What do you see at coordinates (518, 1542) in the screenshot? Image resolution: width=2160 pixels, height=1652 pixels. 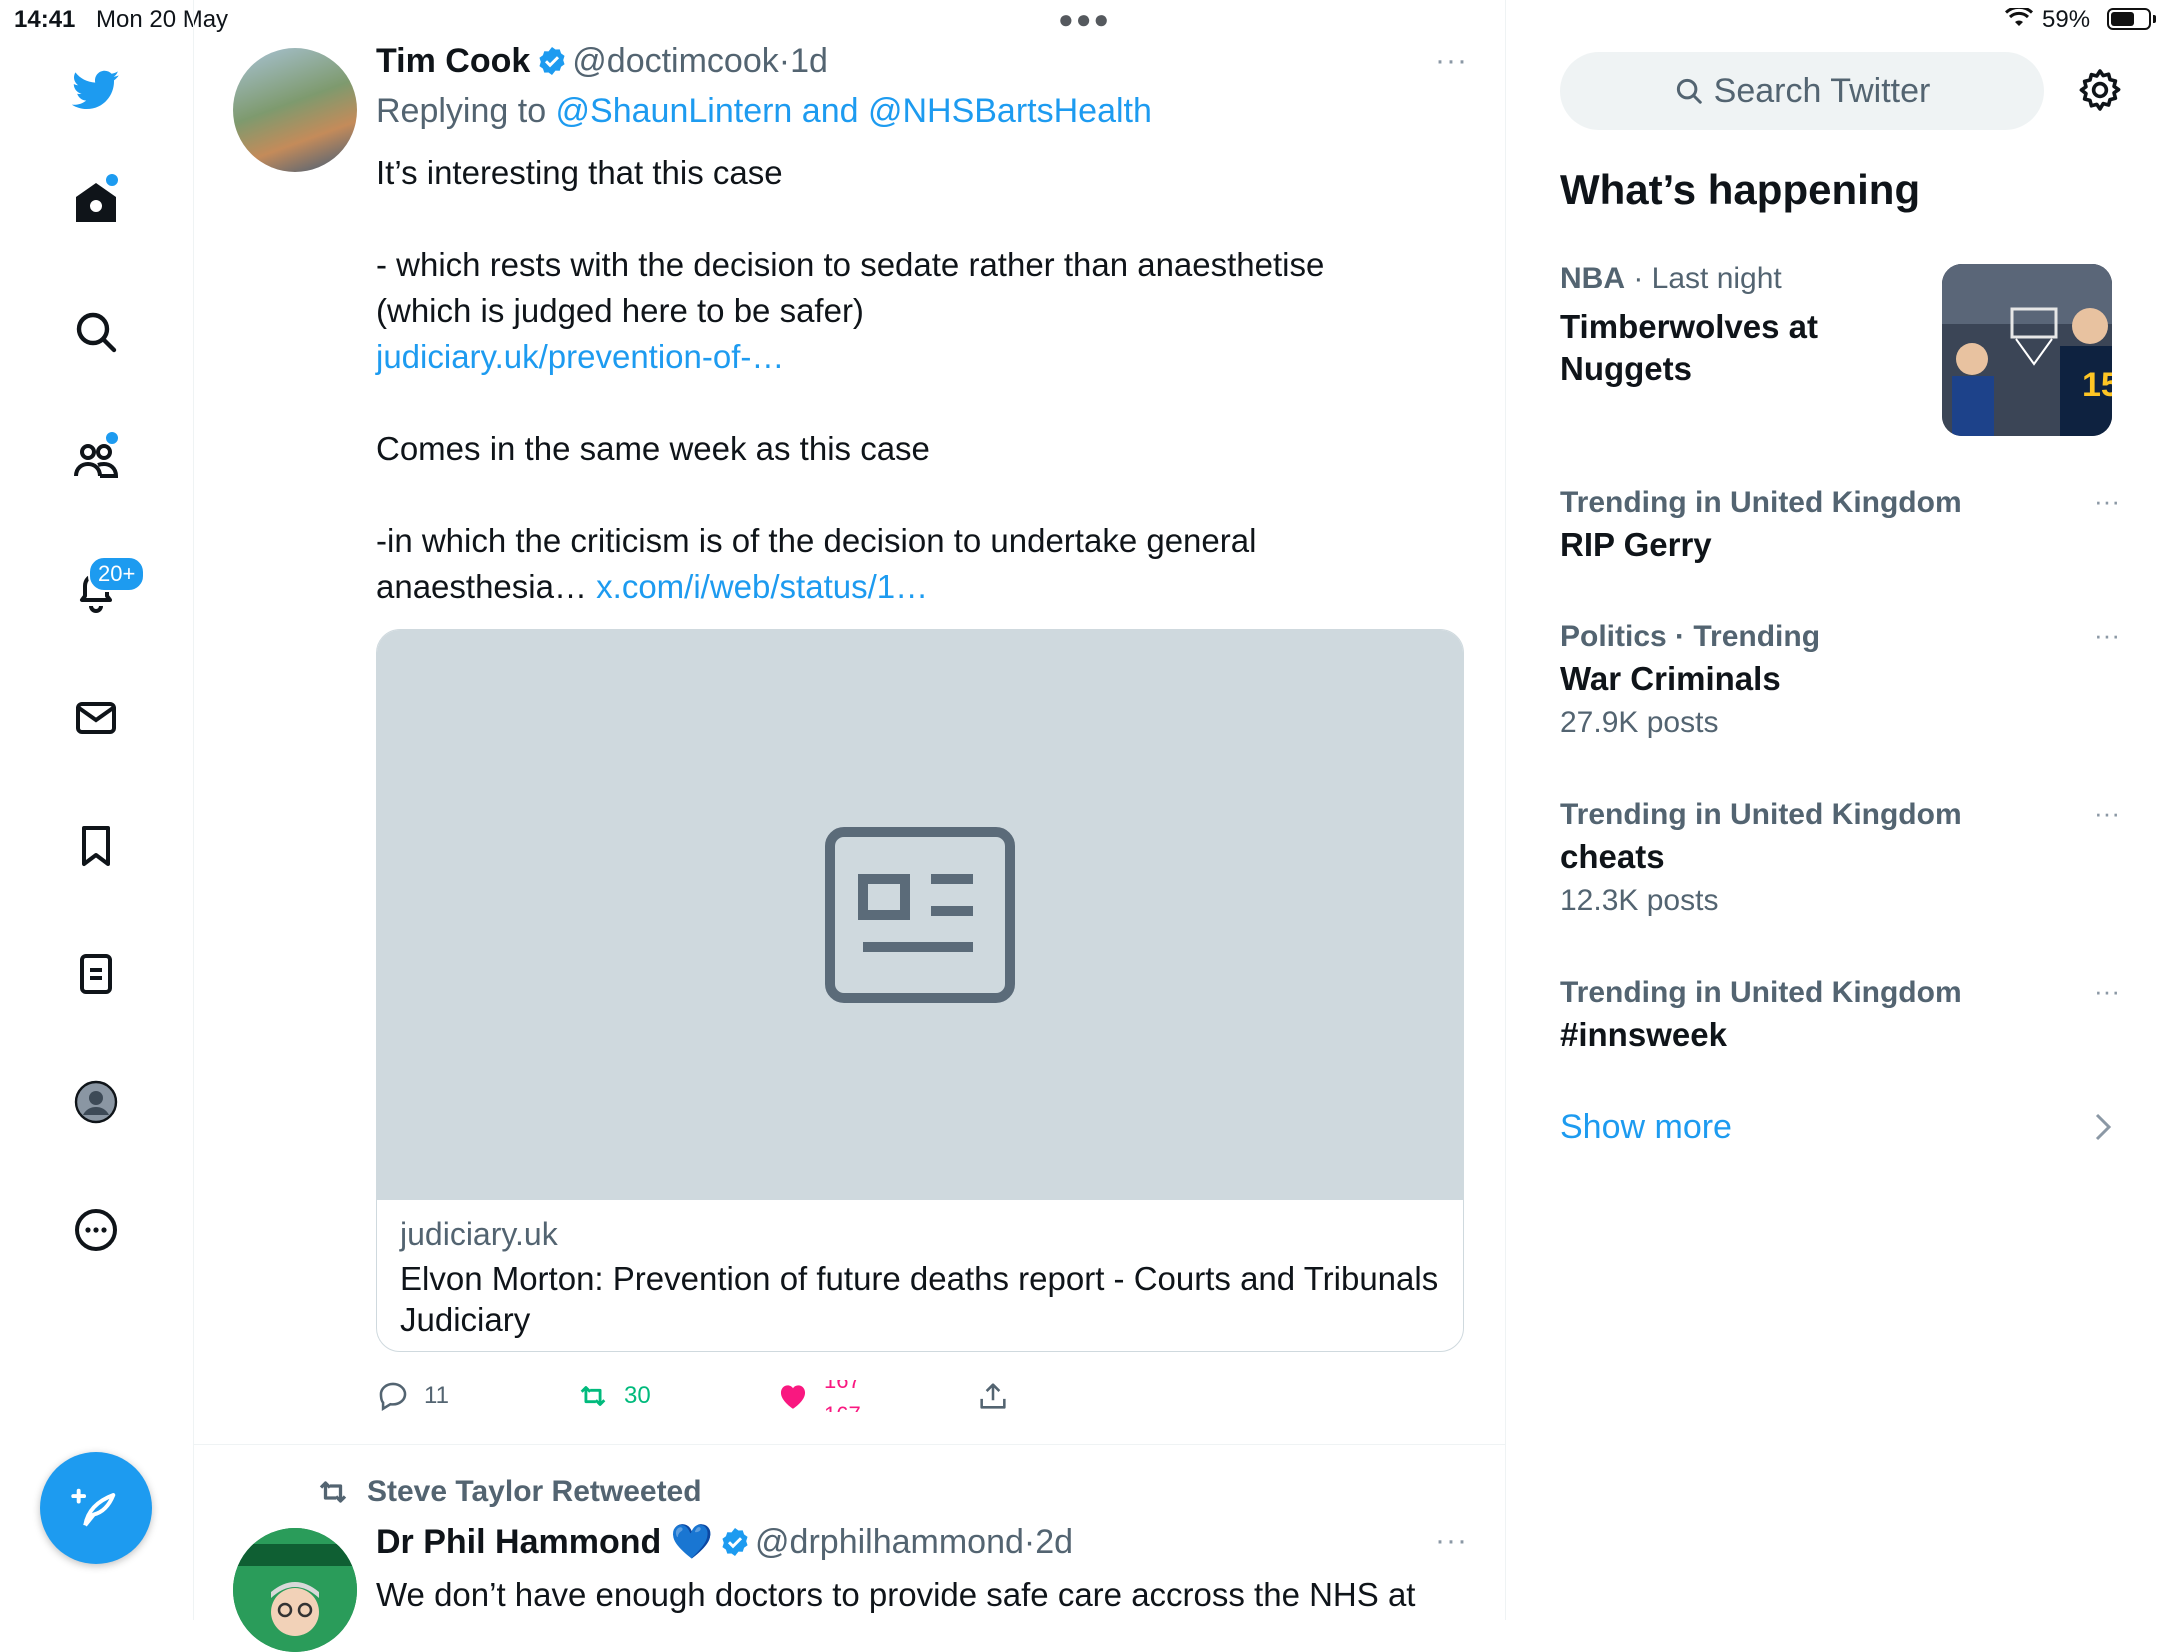 I see `tweet-author-name: Dr Phil Hammond` at bounding box center [518, 1542].